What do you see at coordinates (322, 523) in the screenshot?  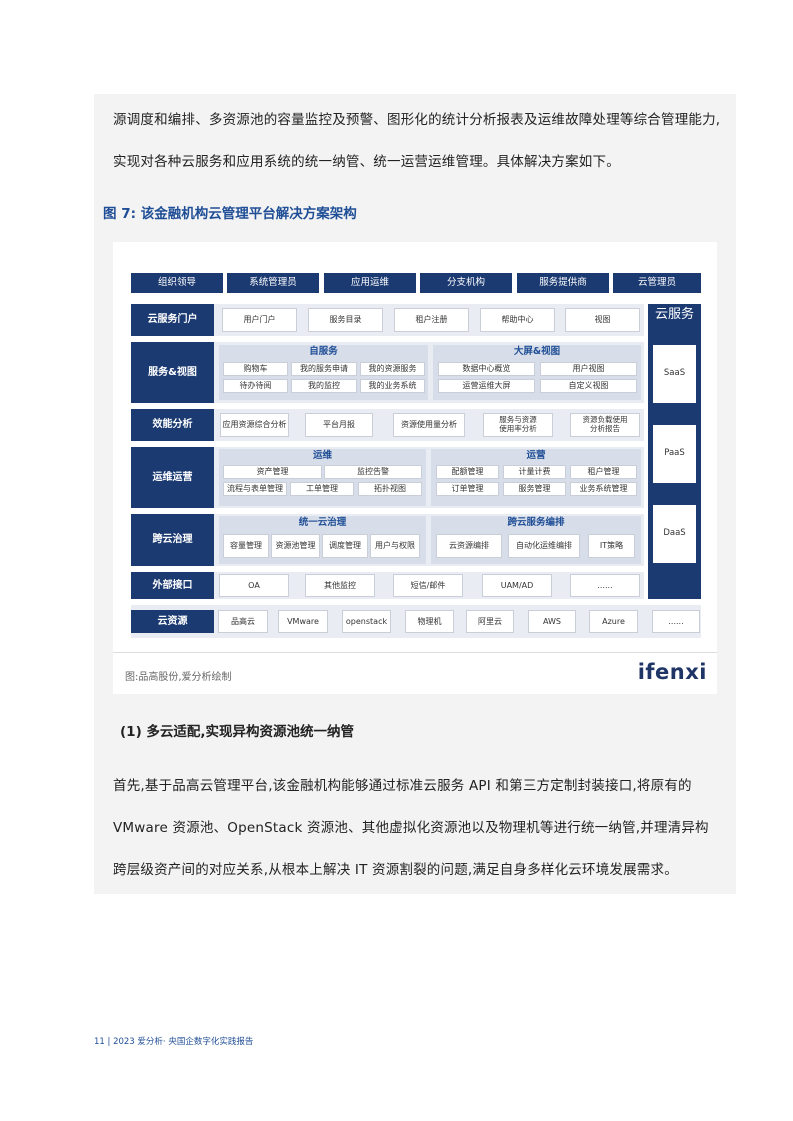 I see `unified-governance-title: 统一云治理` at bounding box center [322, 523].